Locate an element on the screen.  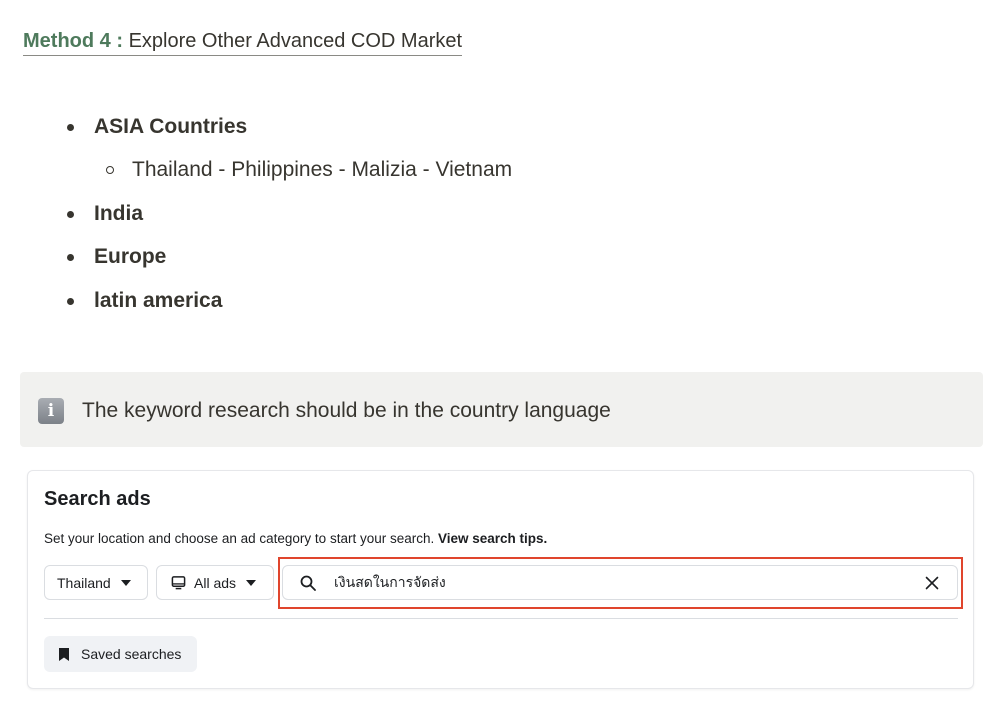
list-item: Europe is located at coordinates (288, 257).